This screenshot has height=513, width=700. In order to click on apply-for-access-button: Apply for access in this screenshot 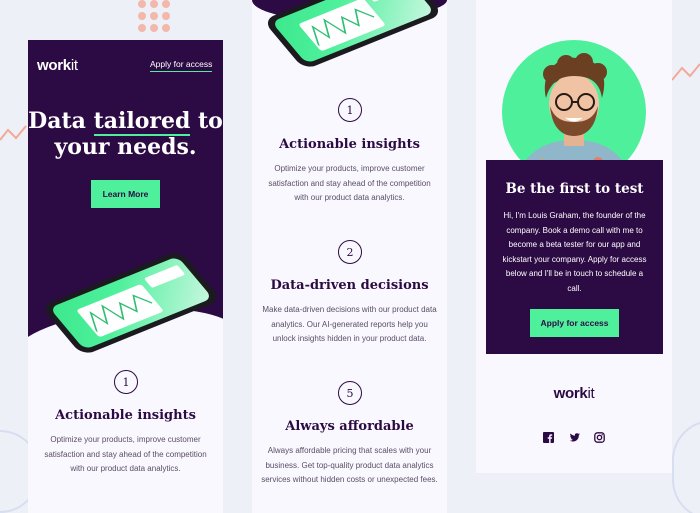, I will do `click(574, 323)`.